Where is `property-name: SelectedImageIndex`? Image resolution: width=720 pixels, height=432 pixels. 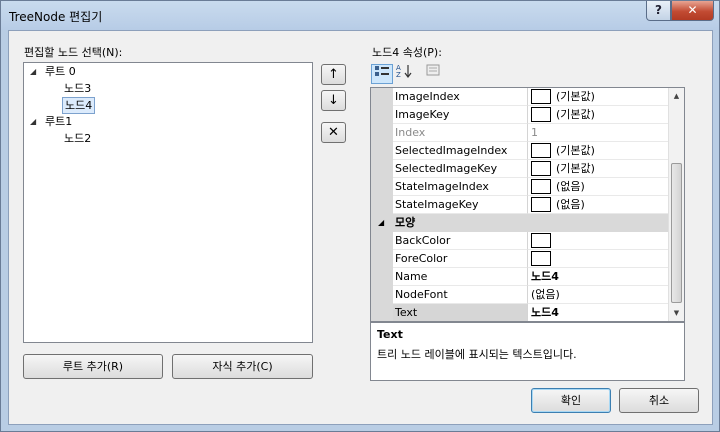
property-name: SelectedImageIndex is located at coordinates (460, 151).